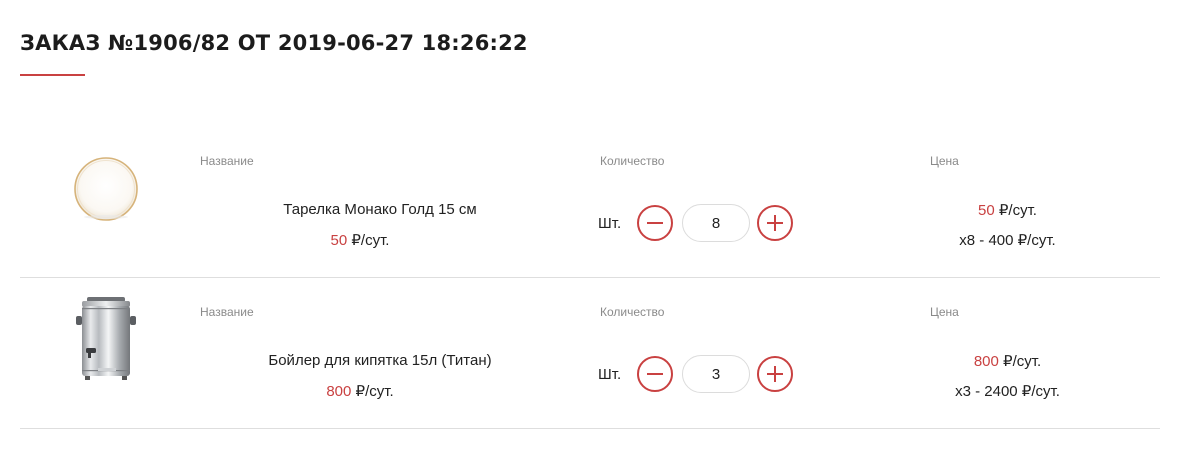 This screenshot has width=1185, height=453. I want to click on item-name: Тарелка Монако Голд 15 см, so click(380, 209).